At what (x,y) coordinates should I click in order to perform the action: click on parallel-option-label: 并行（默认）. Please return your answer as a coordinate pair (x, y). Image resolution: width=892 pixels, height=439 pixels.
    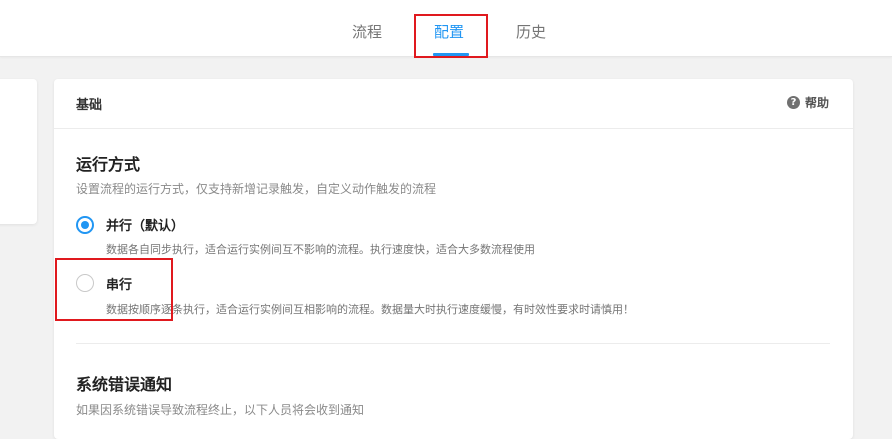
    Looking at the image, I should click on (145, 224).